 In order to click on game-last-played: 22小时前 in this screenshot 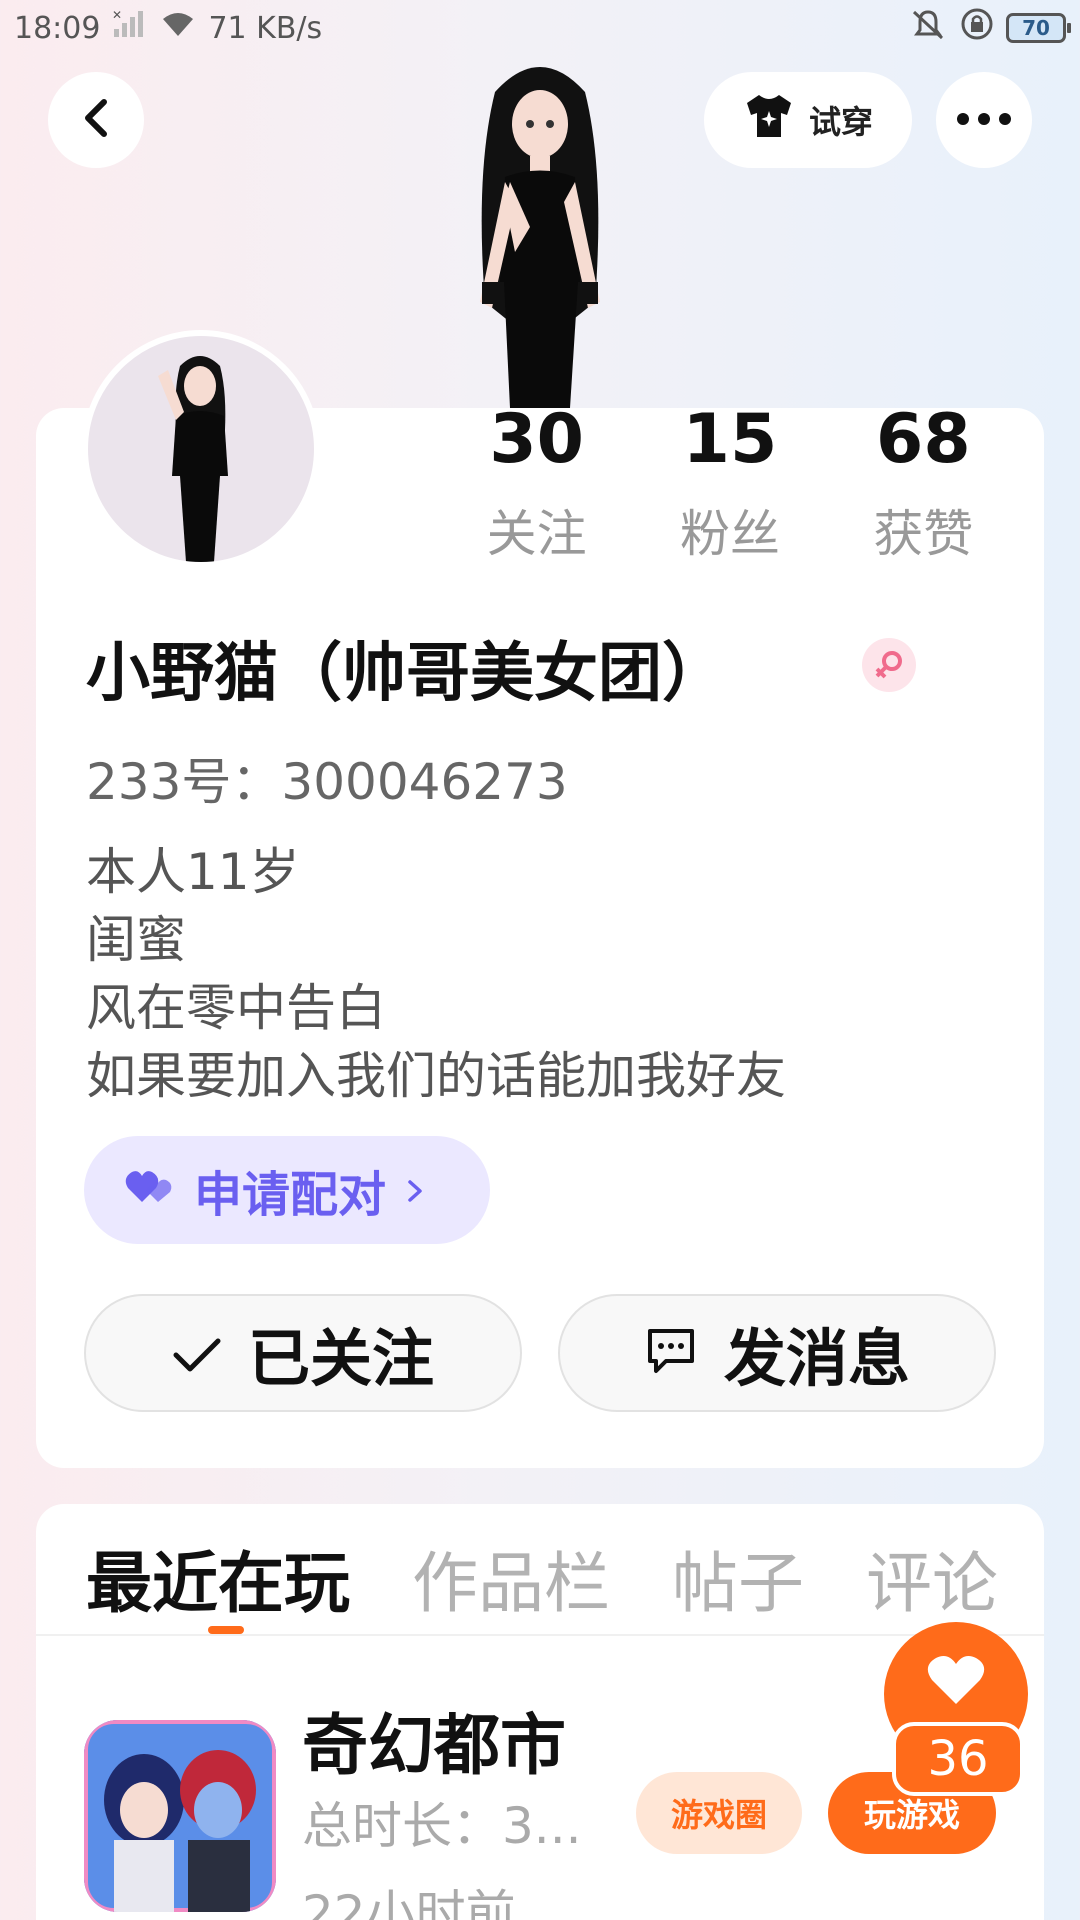, I will do `click(409, 1902)`.